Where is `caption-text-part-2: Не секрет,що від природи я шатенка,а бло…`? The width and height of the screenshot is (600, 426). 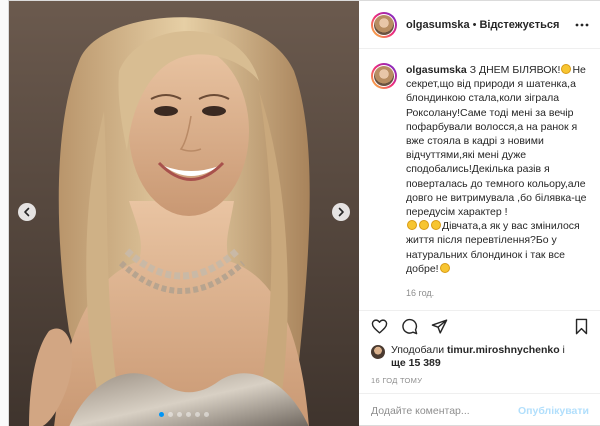 caption-text-part-2: Не секрет,що від природи я шатенка,а бло… is located at coordinates (496, 141).